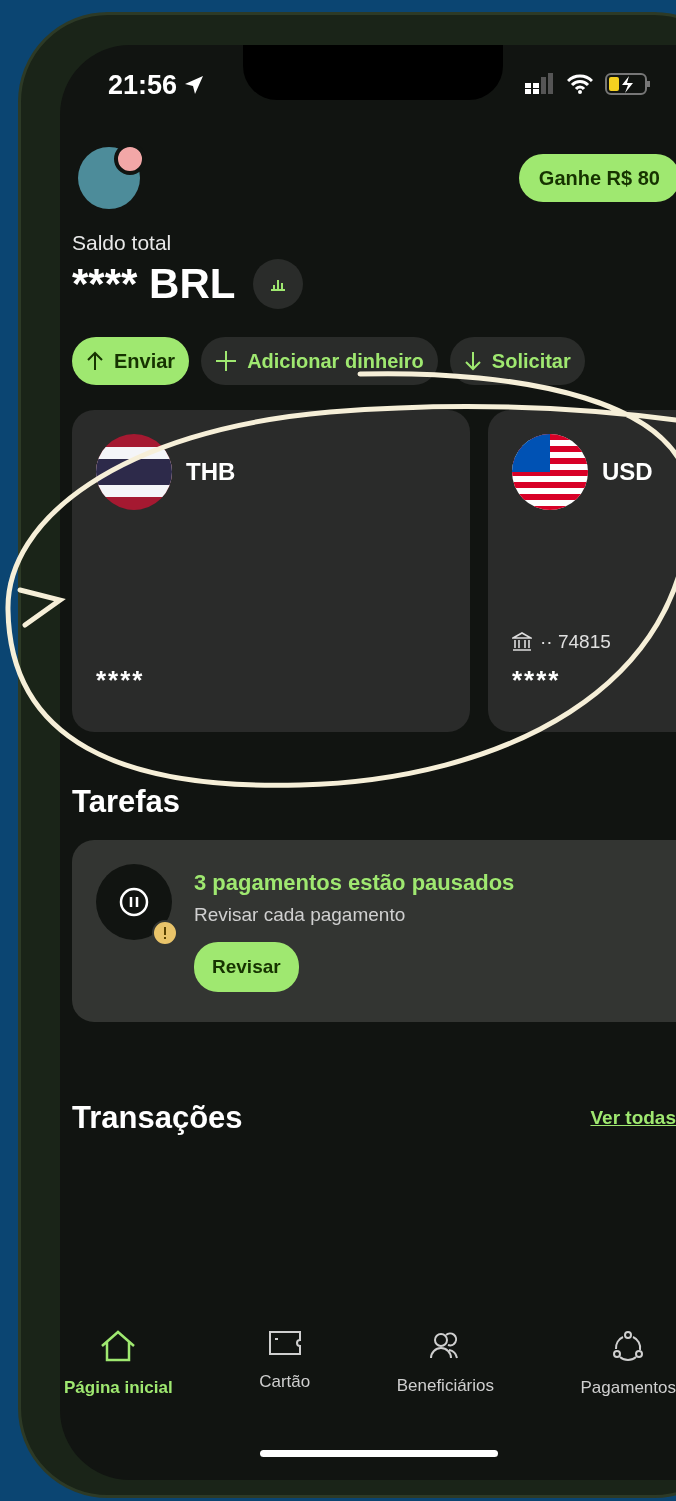 Image resolution: width=676 pixels, height=1501 pixels. What do you see at coordinates (517, 361) in the screenshot?
I see `action-button: Solicitar` at bounding box center [517, 361].